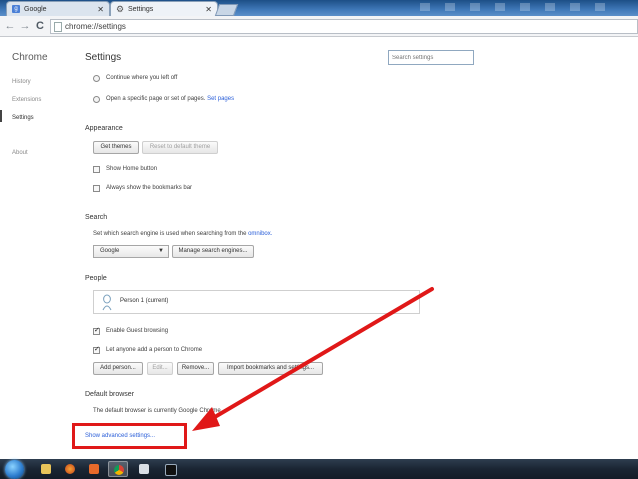  I want to click on browser-toolbar: ← → C chrome://settings, so click(319, 26).